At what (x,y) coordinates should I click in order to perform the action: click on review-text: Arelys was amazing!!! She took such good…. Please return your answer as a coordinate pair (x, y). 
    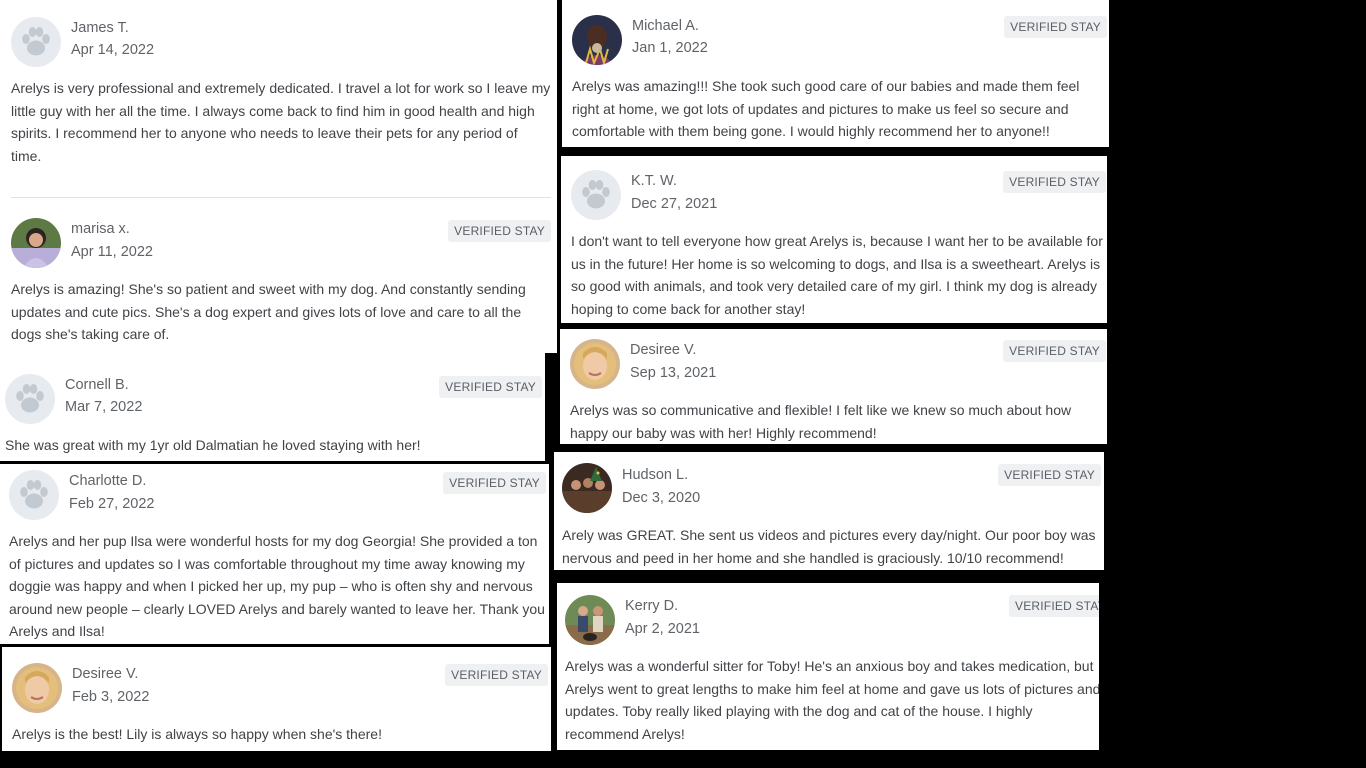
    Looking at the image, I should click on (826, 108).